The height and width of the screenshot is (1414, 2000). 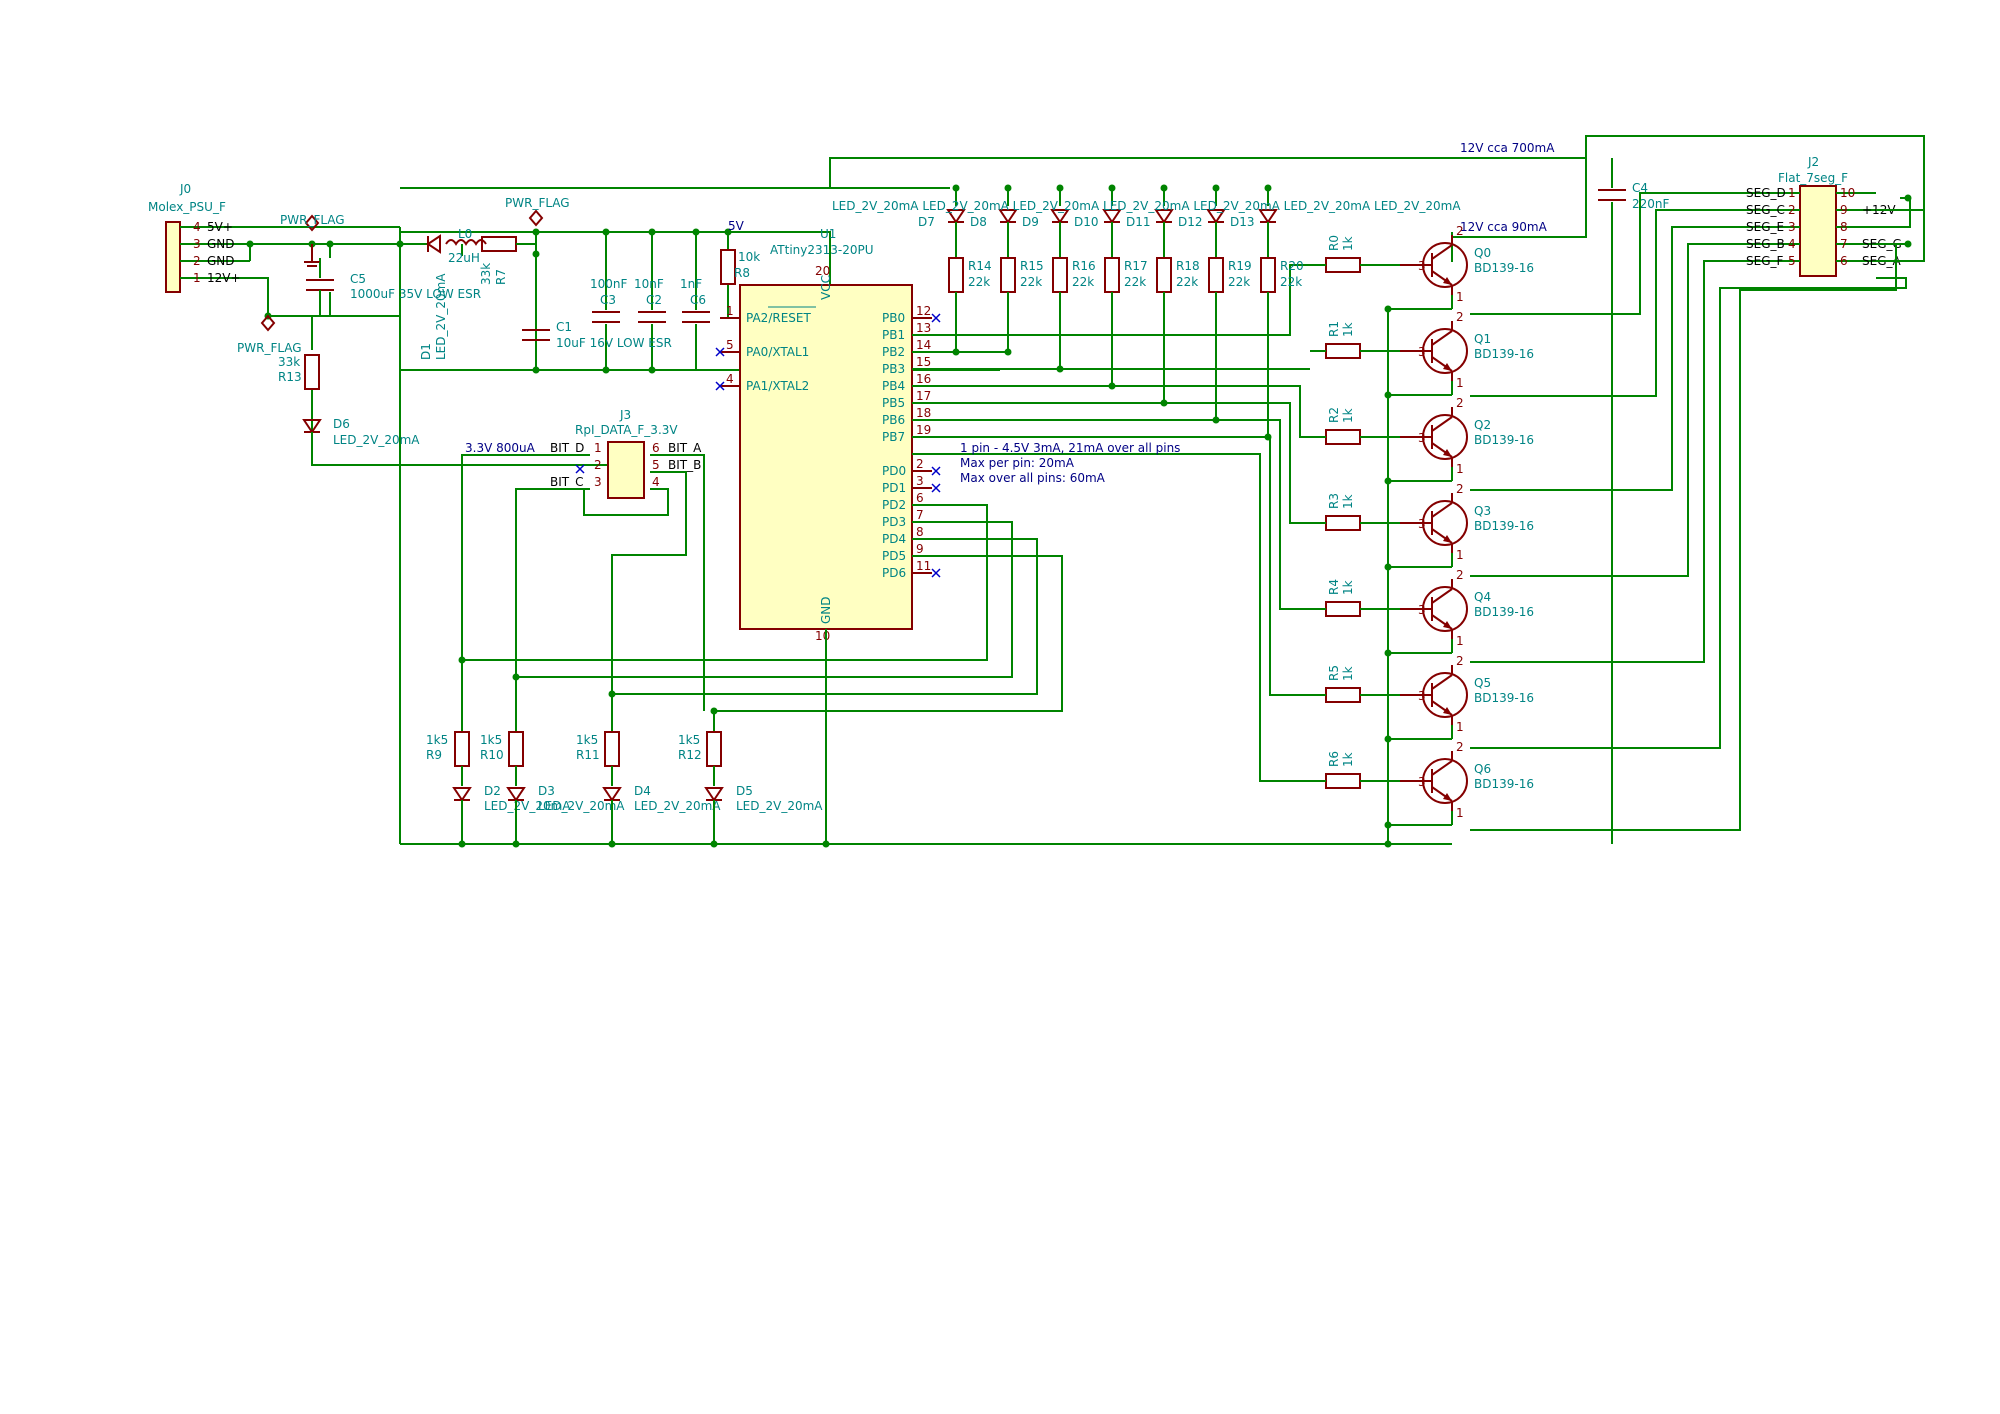 I want to click on r8-value: 10k, so click(x=749, y=257).